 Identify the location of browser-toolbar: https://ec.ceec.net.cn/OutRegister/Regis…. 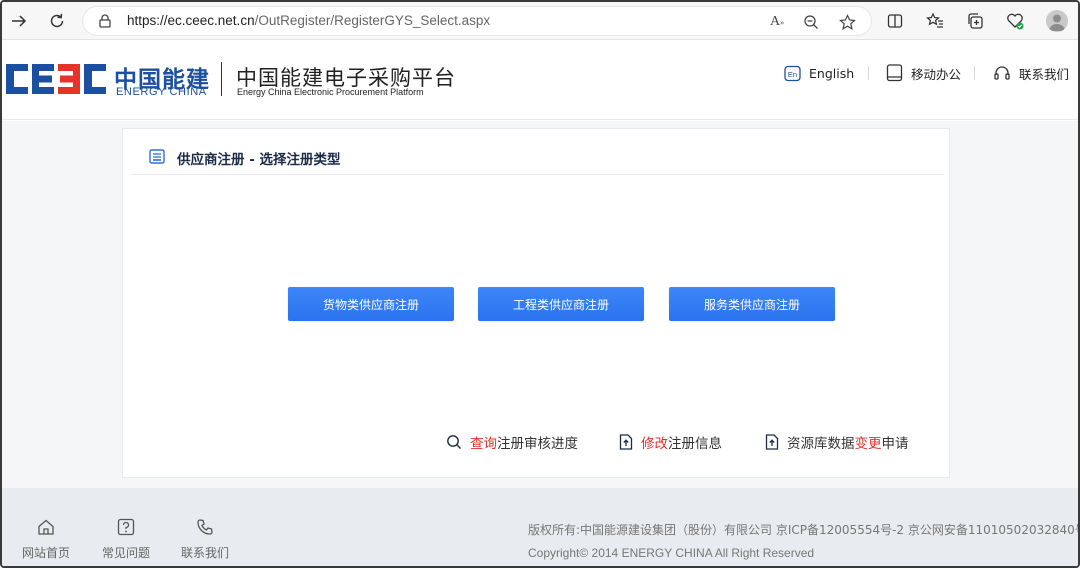
(540, 21).